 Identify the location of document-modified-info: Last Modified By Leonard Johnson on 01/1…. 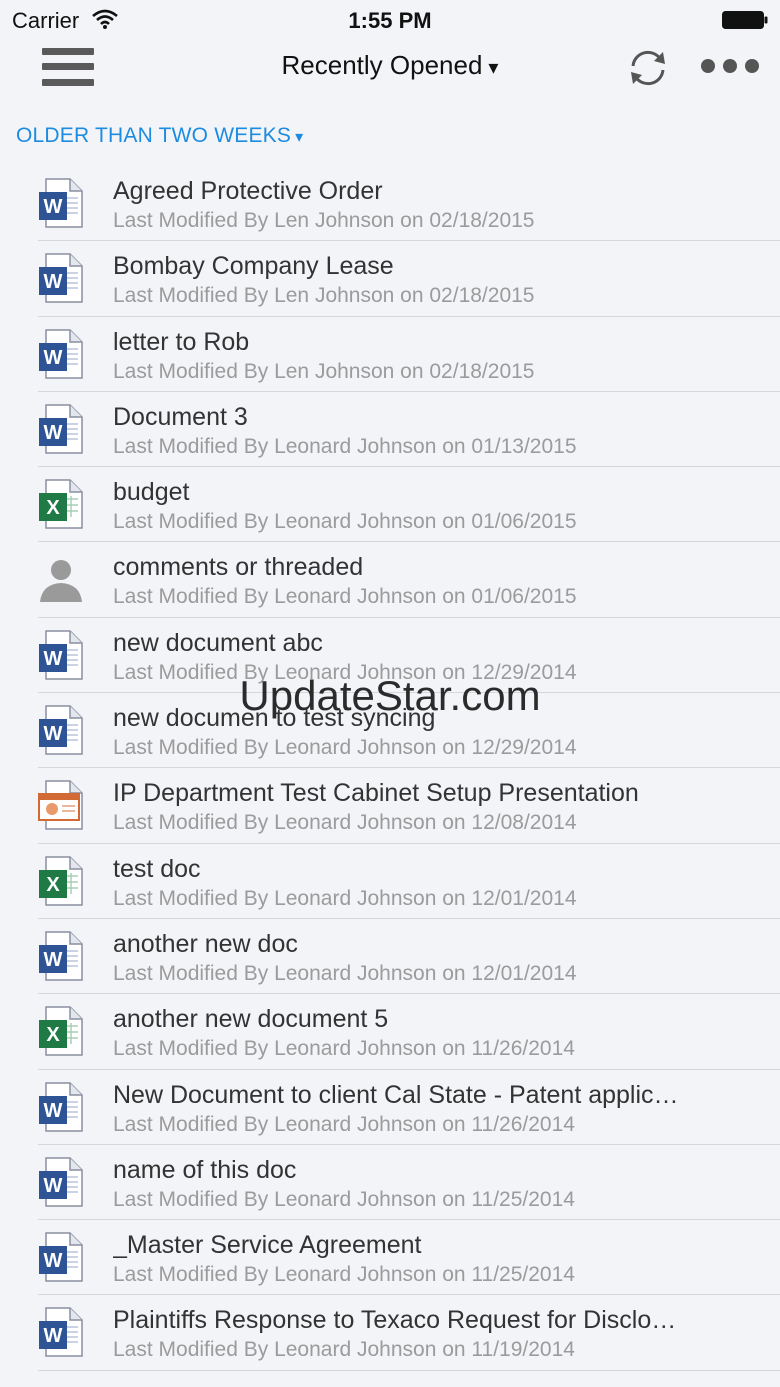
(345, 446).